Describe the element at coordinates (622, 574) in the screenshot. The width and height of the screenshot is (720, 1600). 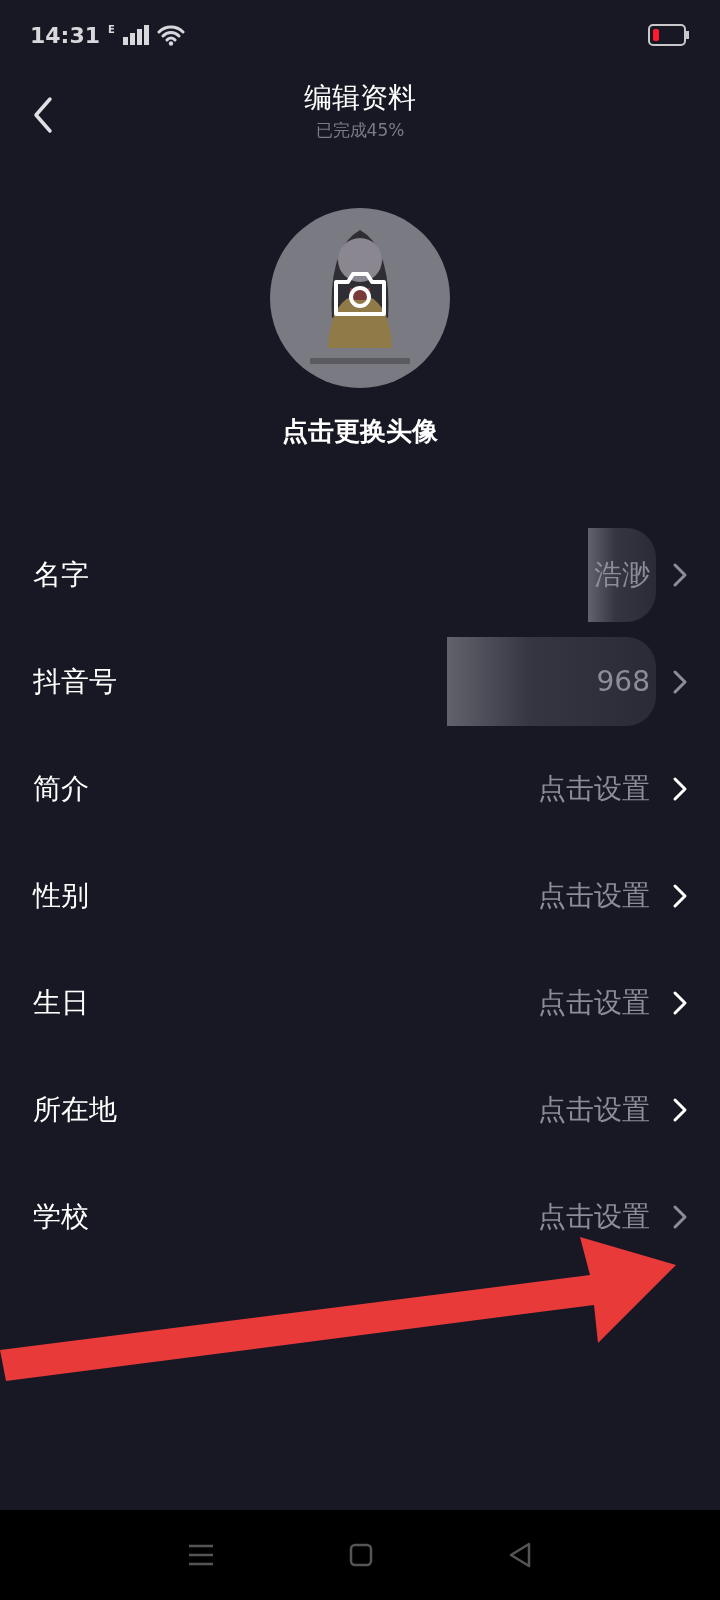
I see `field-value: 浩渺` at that location.